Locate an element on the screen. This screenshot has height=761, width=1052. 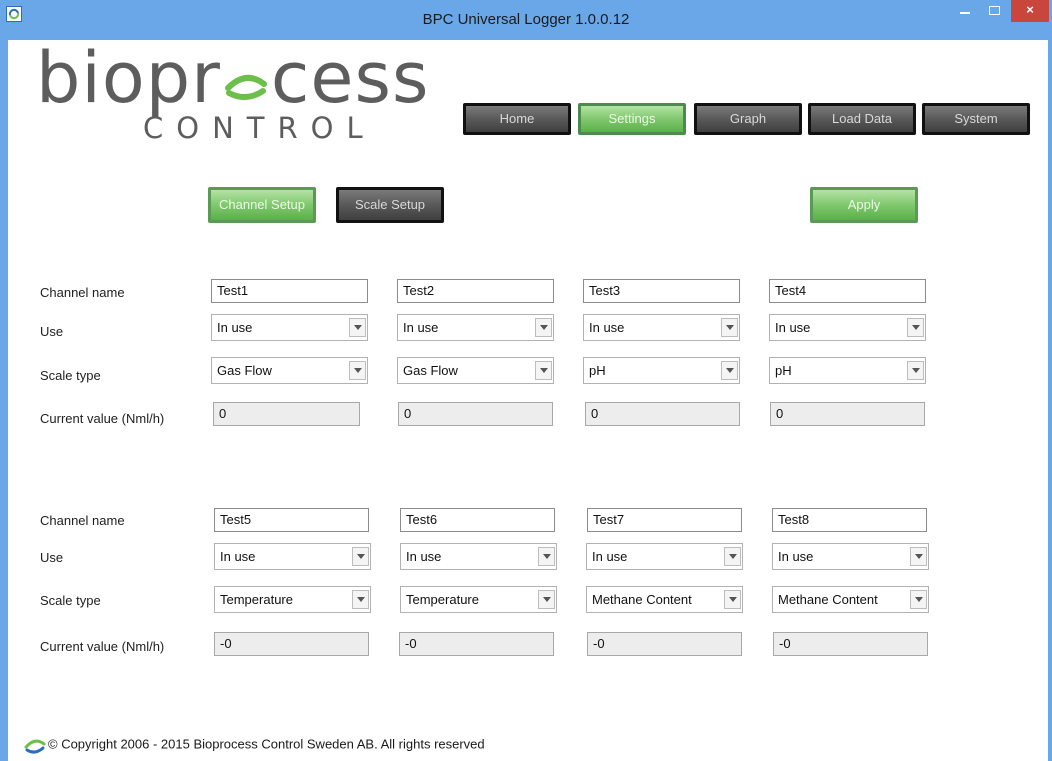
window-frame-left is located at coordinates (4, 380).